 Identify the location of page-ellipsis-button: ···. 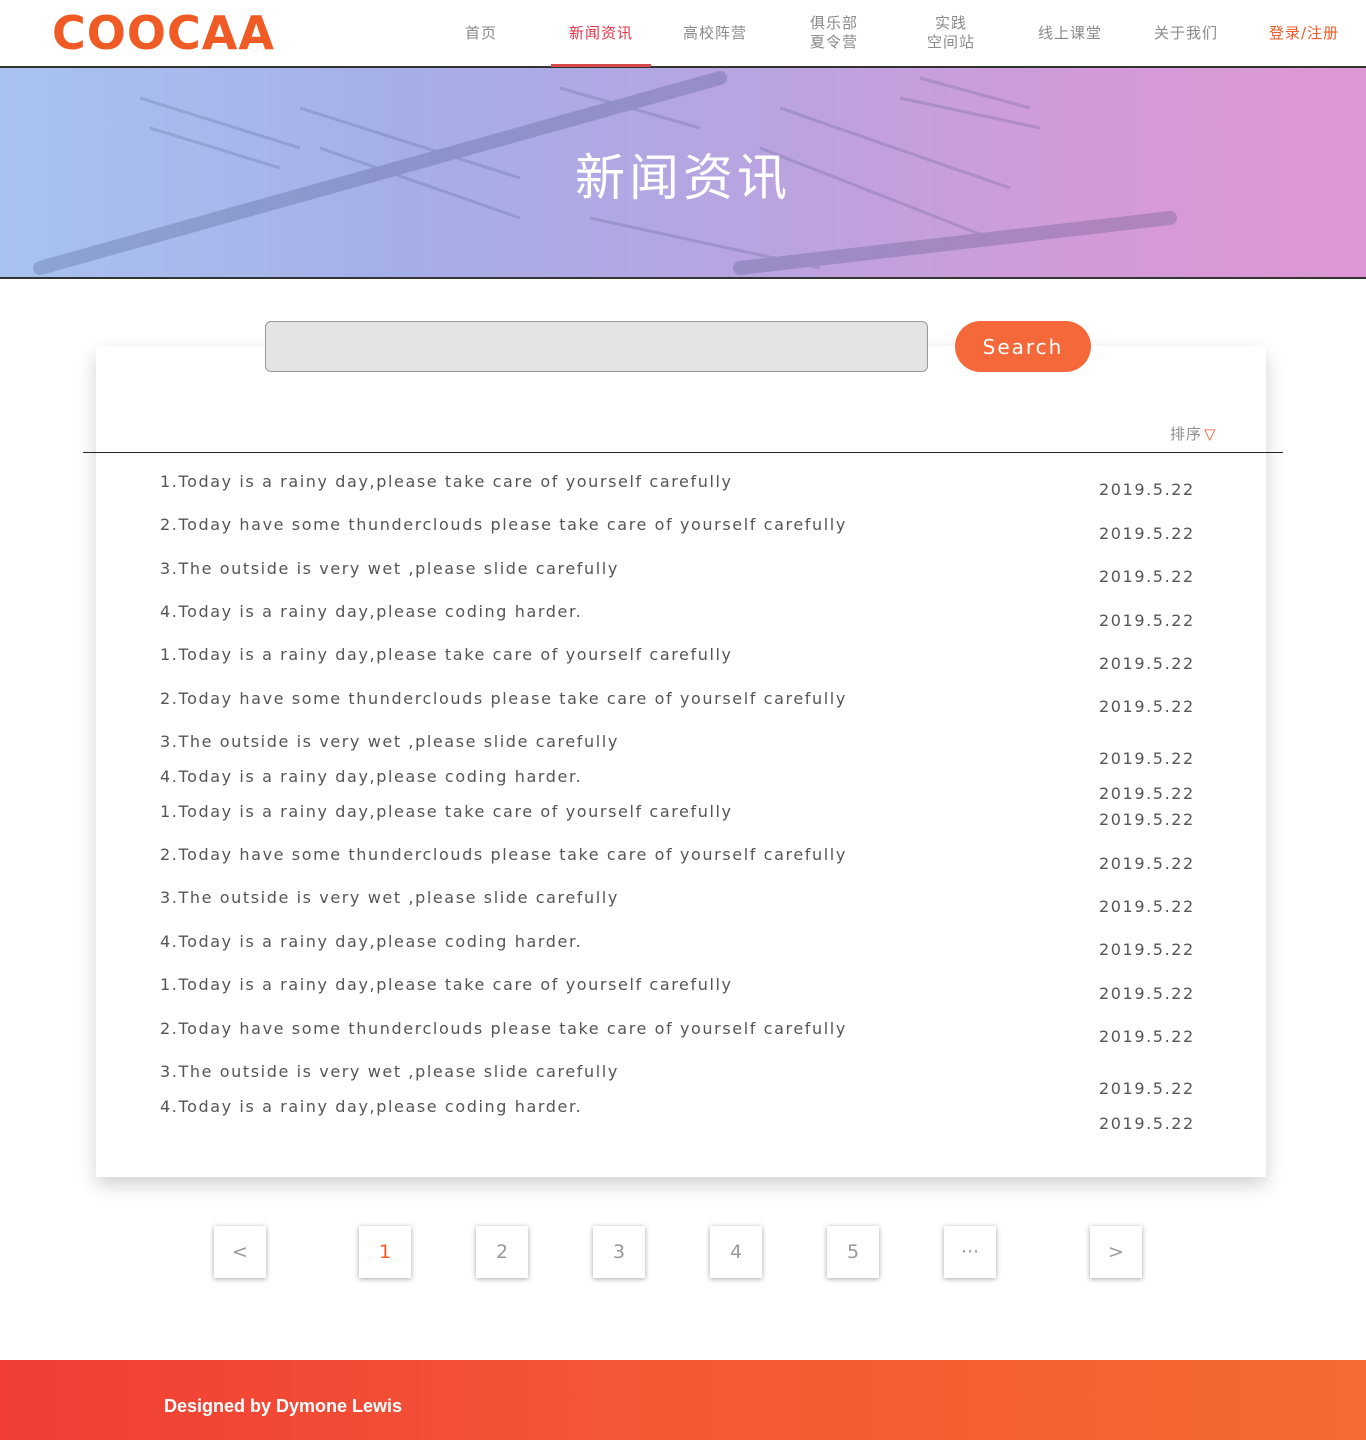
(970, 1252).